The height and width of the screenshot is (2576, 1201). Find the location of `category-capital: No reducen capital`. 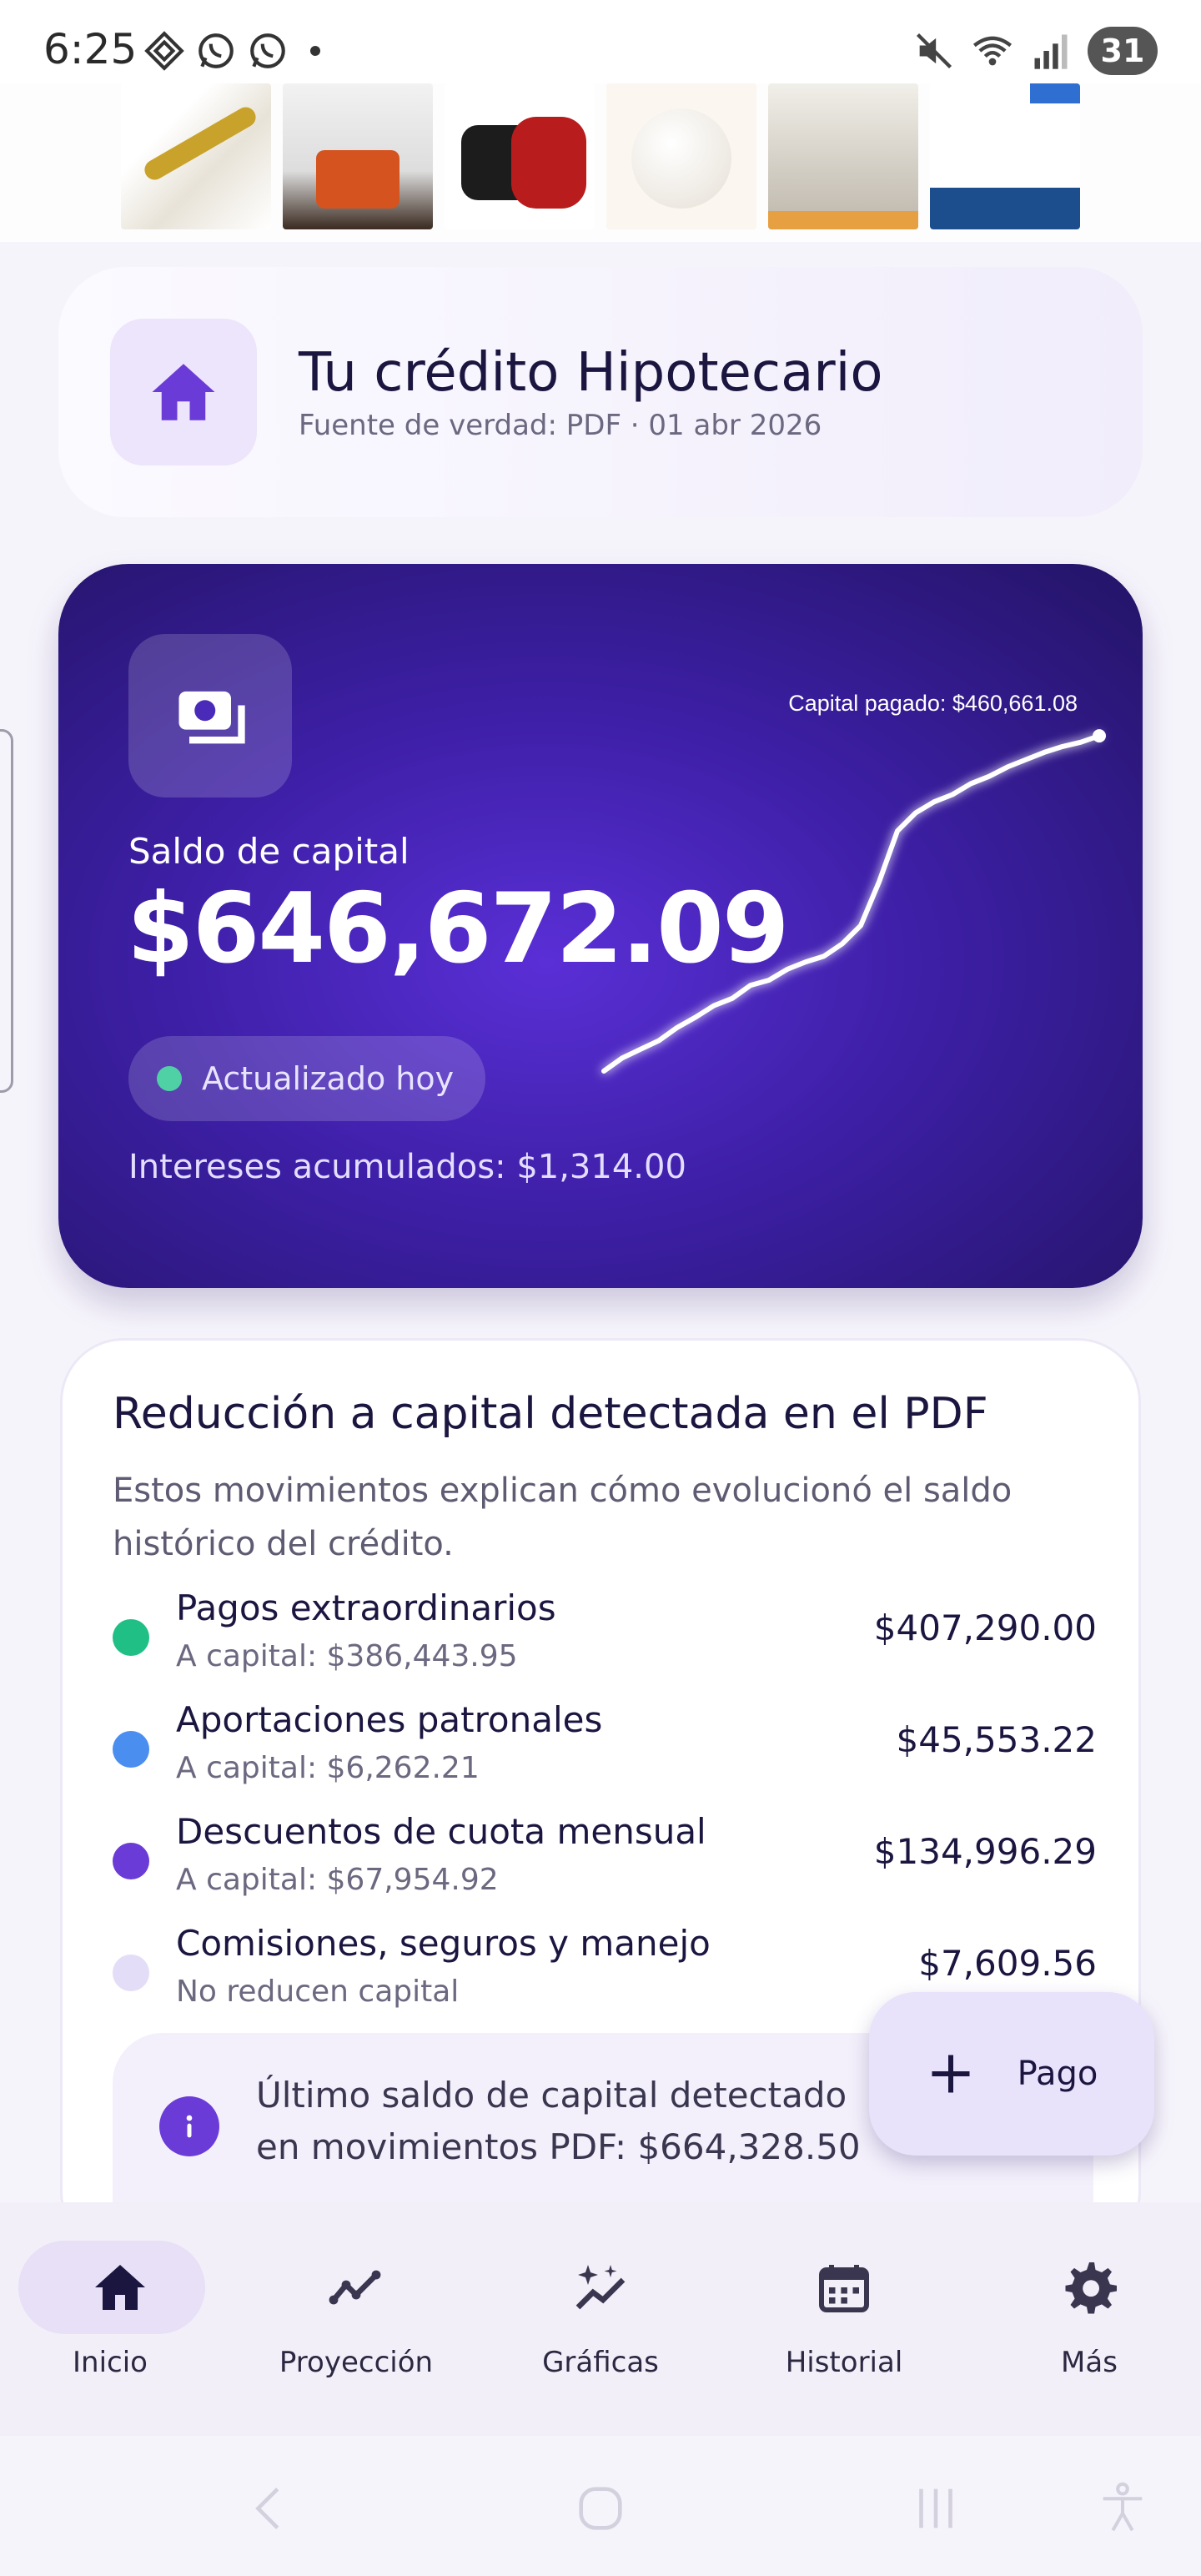

category-capital: No reducen capital is located at coordinates (318, 1992).